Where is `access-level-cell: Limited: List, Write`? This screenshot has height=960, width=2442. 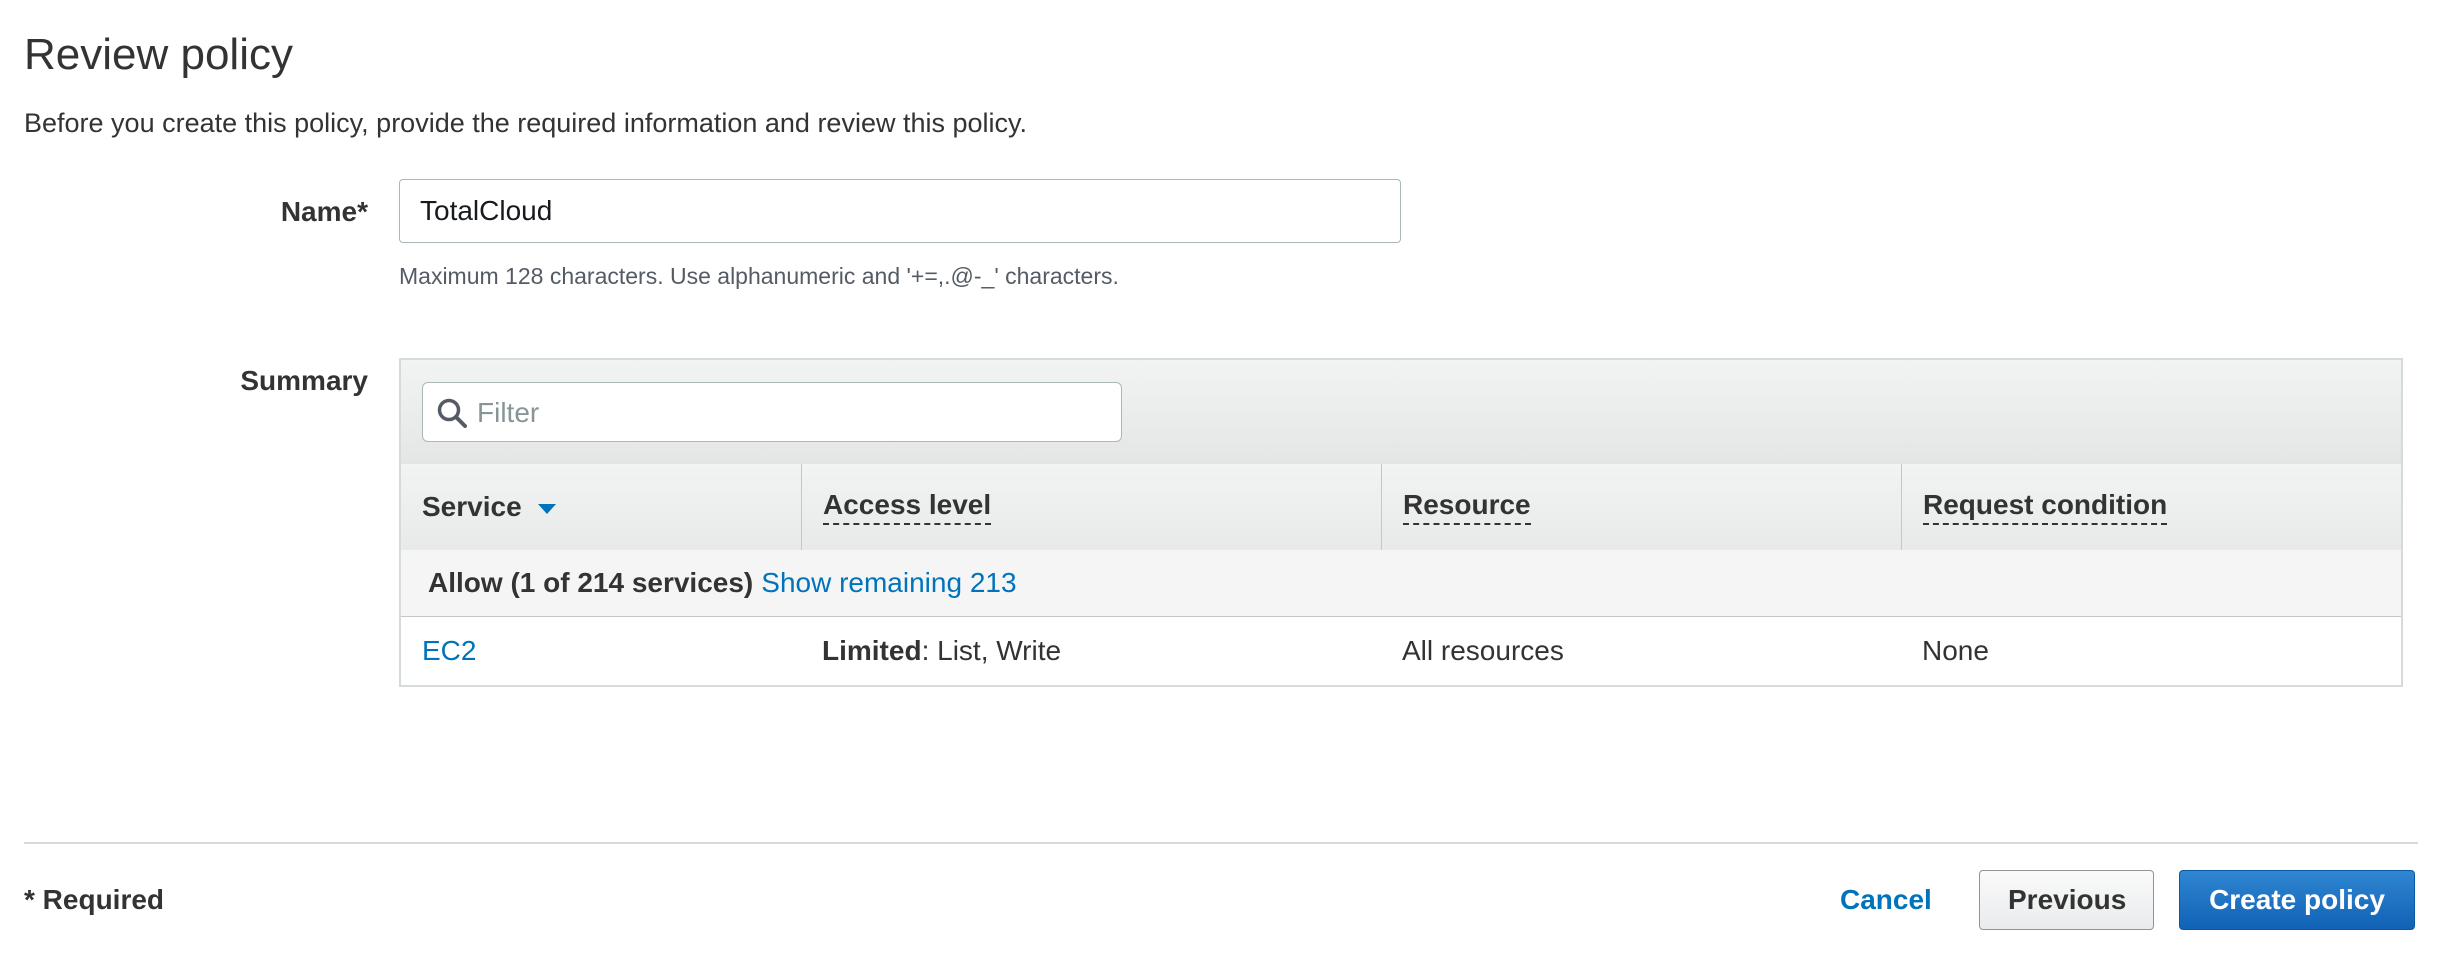 access-level-cell: Limited: List, Write is located at coordinates (931, 651).